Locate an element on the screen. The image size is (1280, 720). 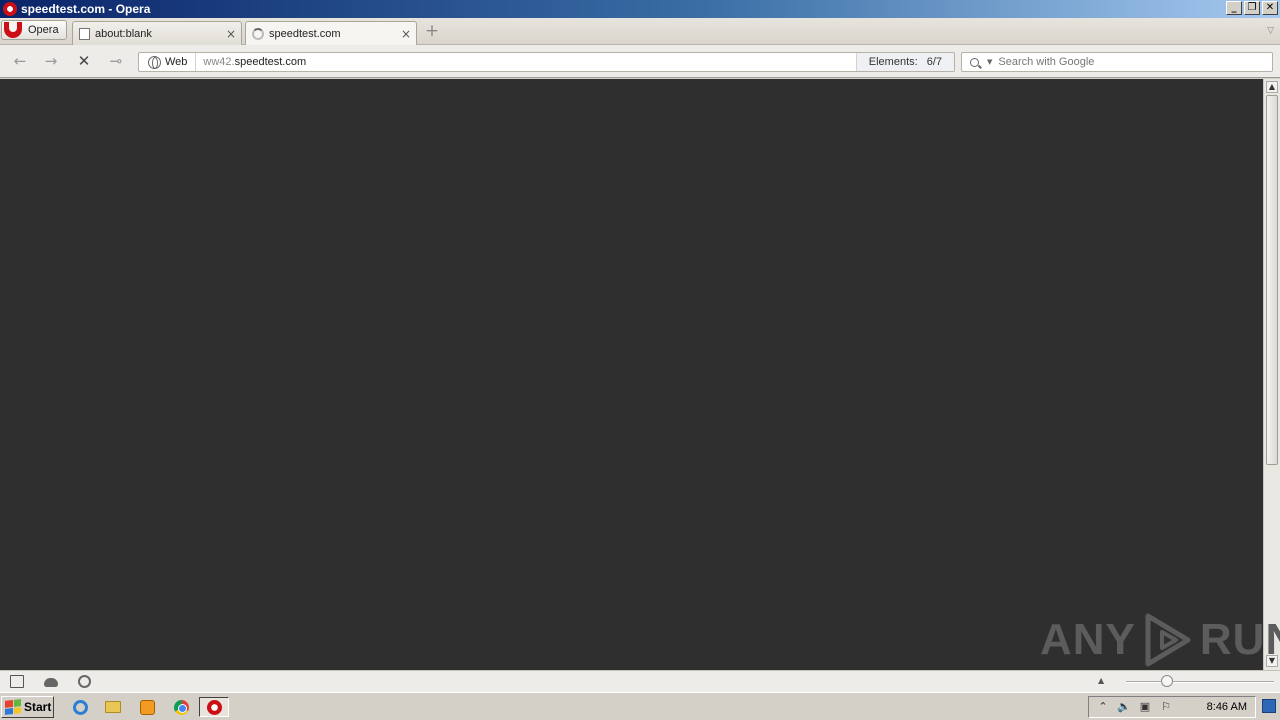
address-field: Web ww42.speedtest.com Elements: 6/7 is located at coordinates (546, 62).